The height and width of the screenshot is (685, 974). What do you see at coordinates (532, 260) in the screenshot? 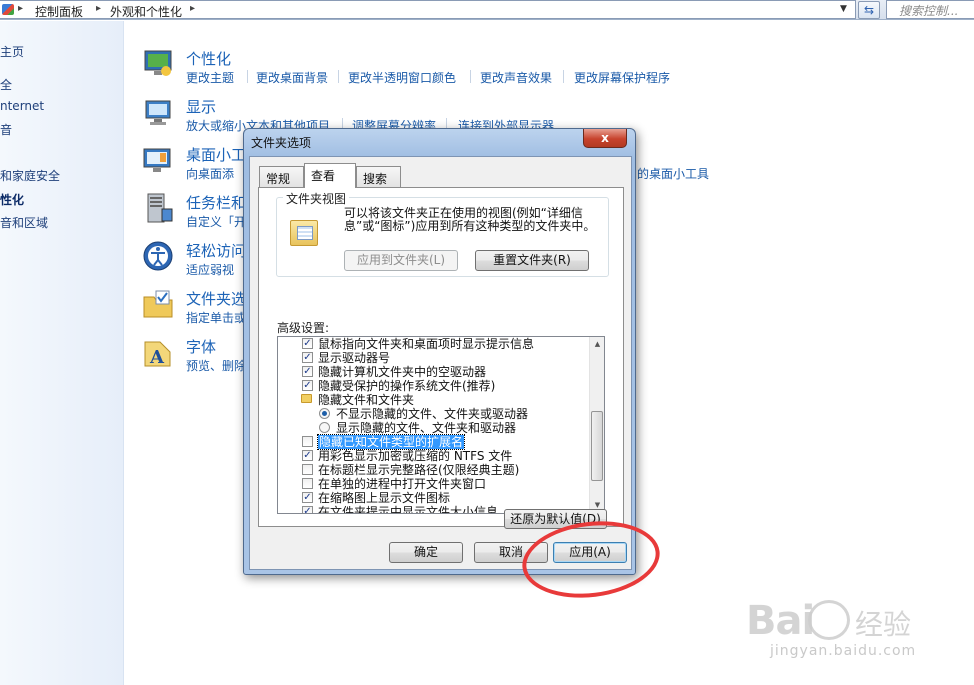
I see `reset-folders-button: 重置文件夹(R)` at bounding box center [532, 260].